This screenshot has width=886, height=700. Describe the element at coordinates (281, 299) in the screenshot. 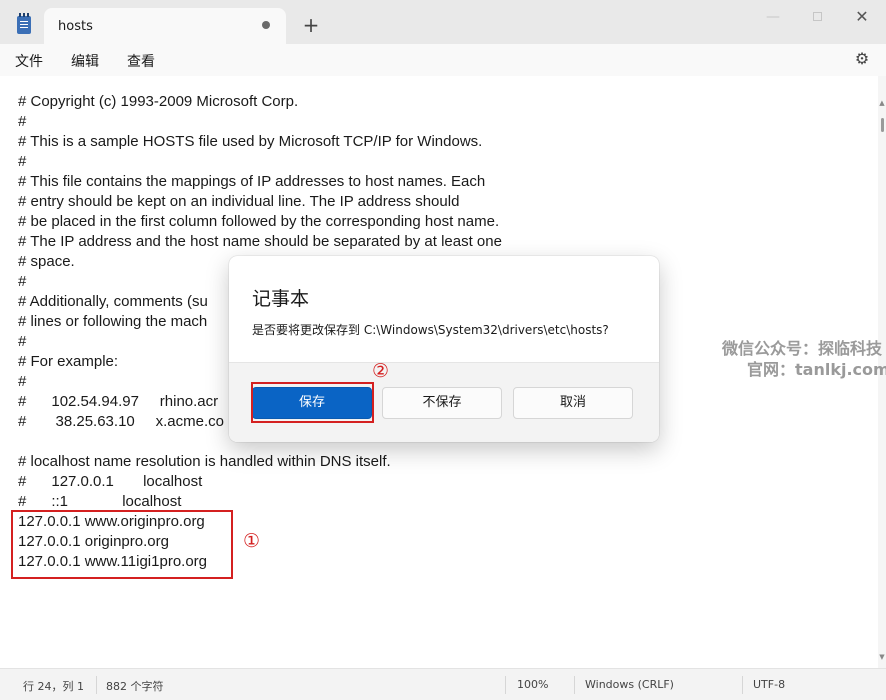

I see `dialog-title: 记事本` at that location.